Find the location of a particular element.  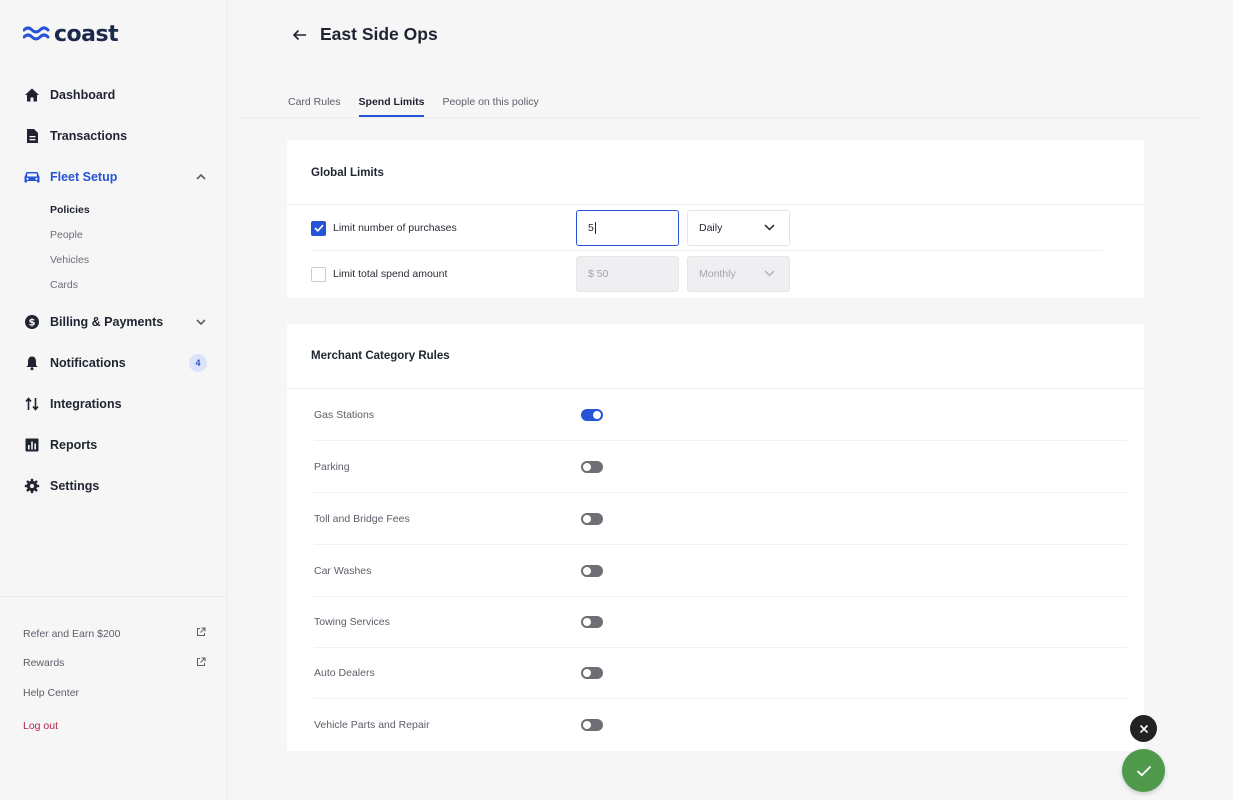

rewards-link: Rewards is located at coordinates (114, 664).